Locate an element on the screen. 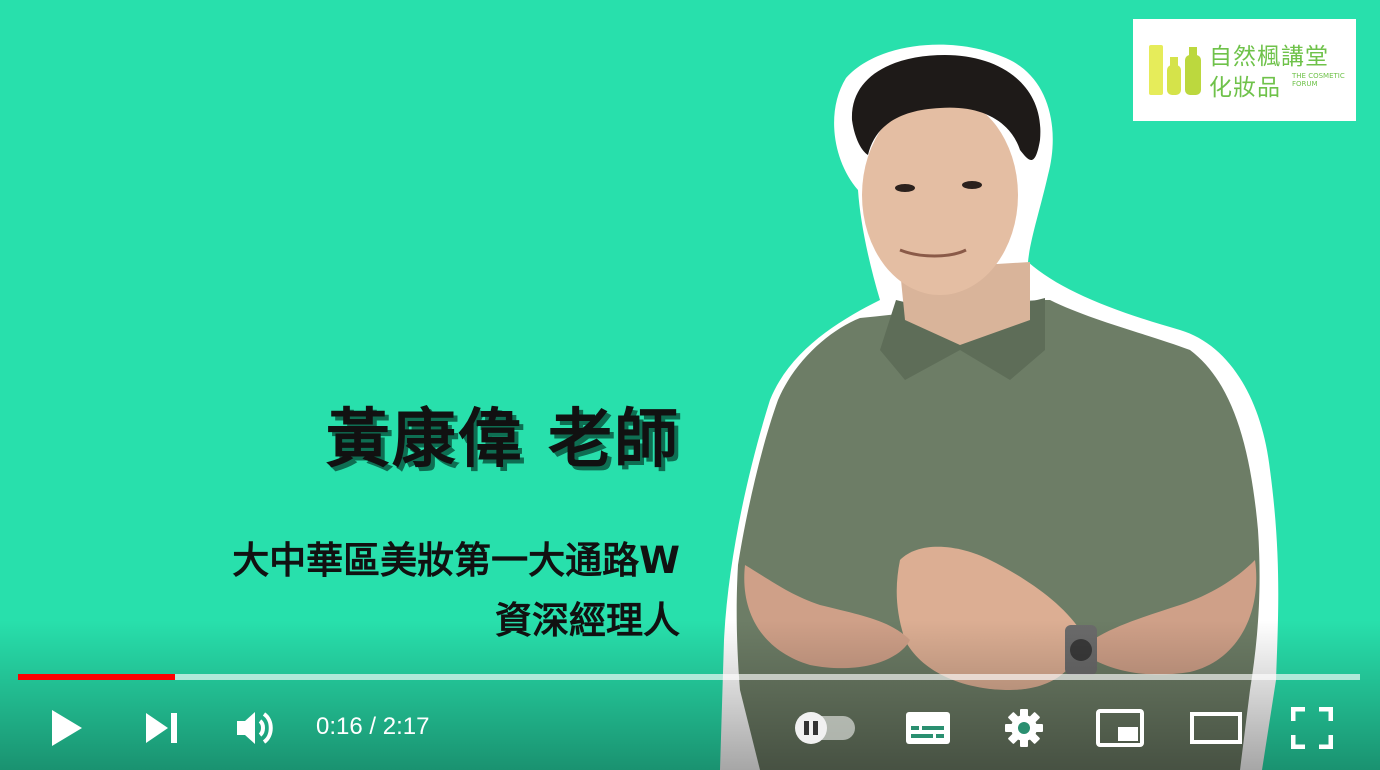  settings-button is located at coordinates (1024, 728).